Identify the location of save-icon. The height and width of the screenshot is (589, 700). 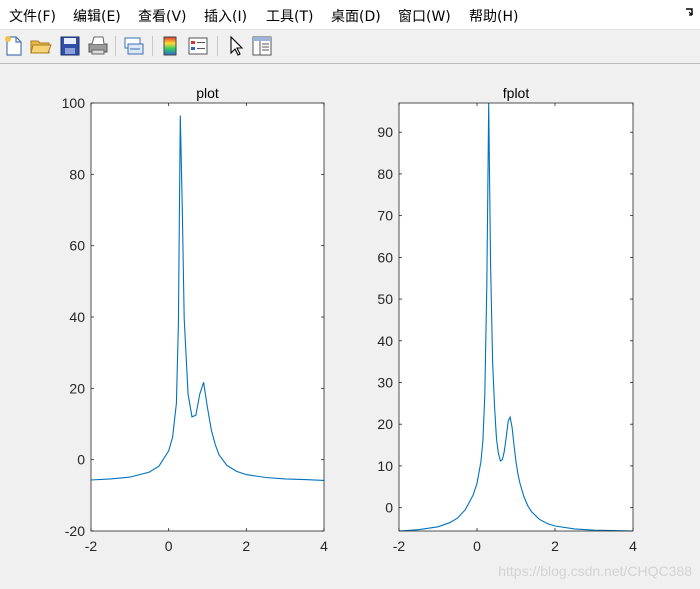
(70, 46).